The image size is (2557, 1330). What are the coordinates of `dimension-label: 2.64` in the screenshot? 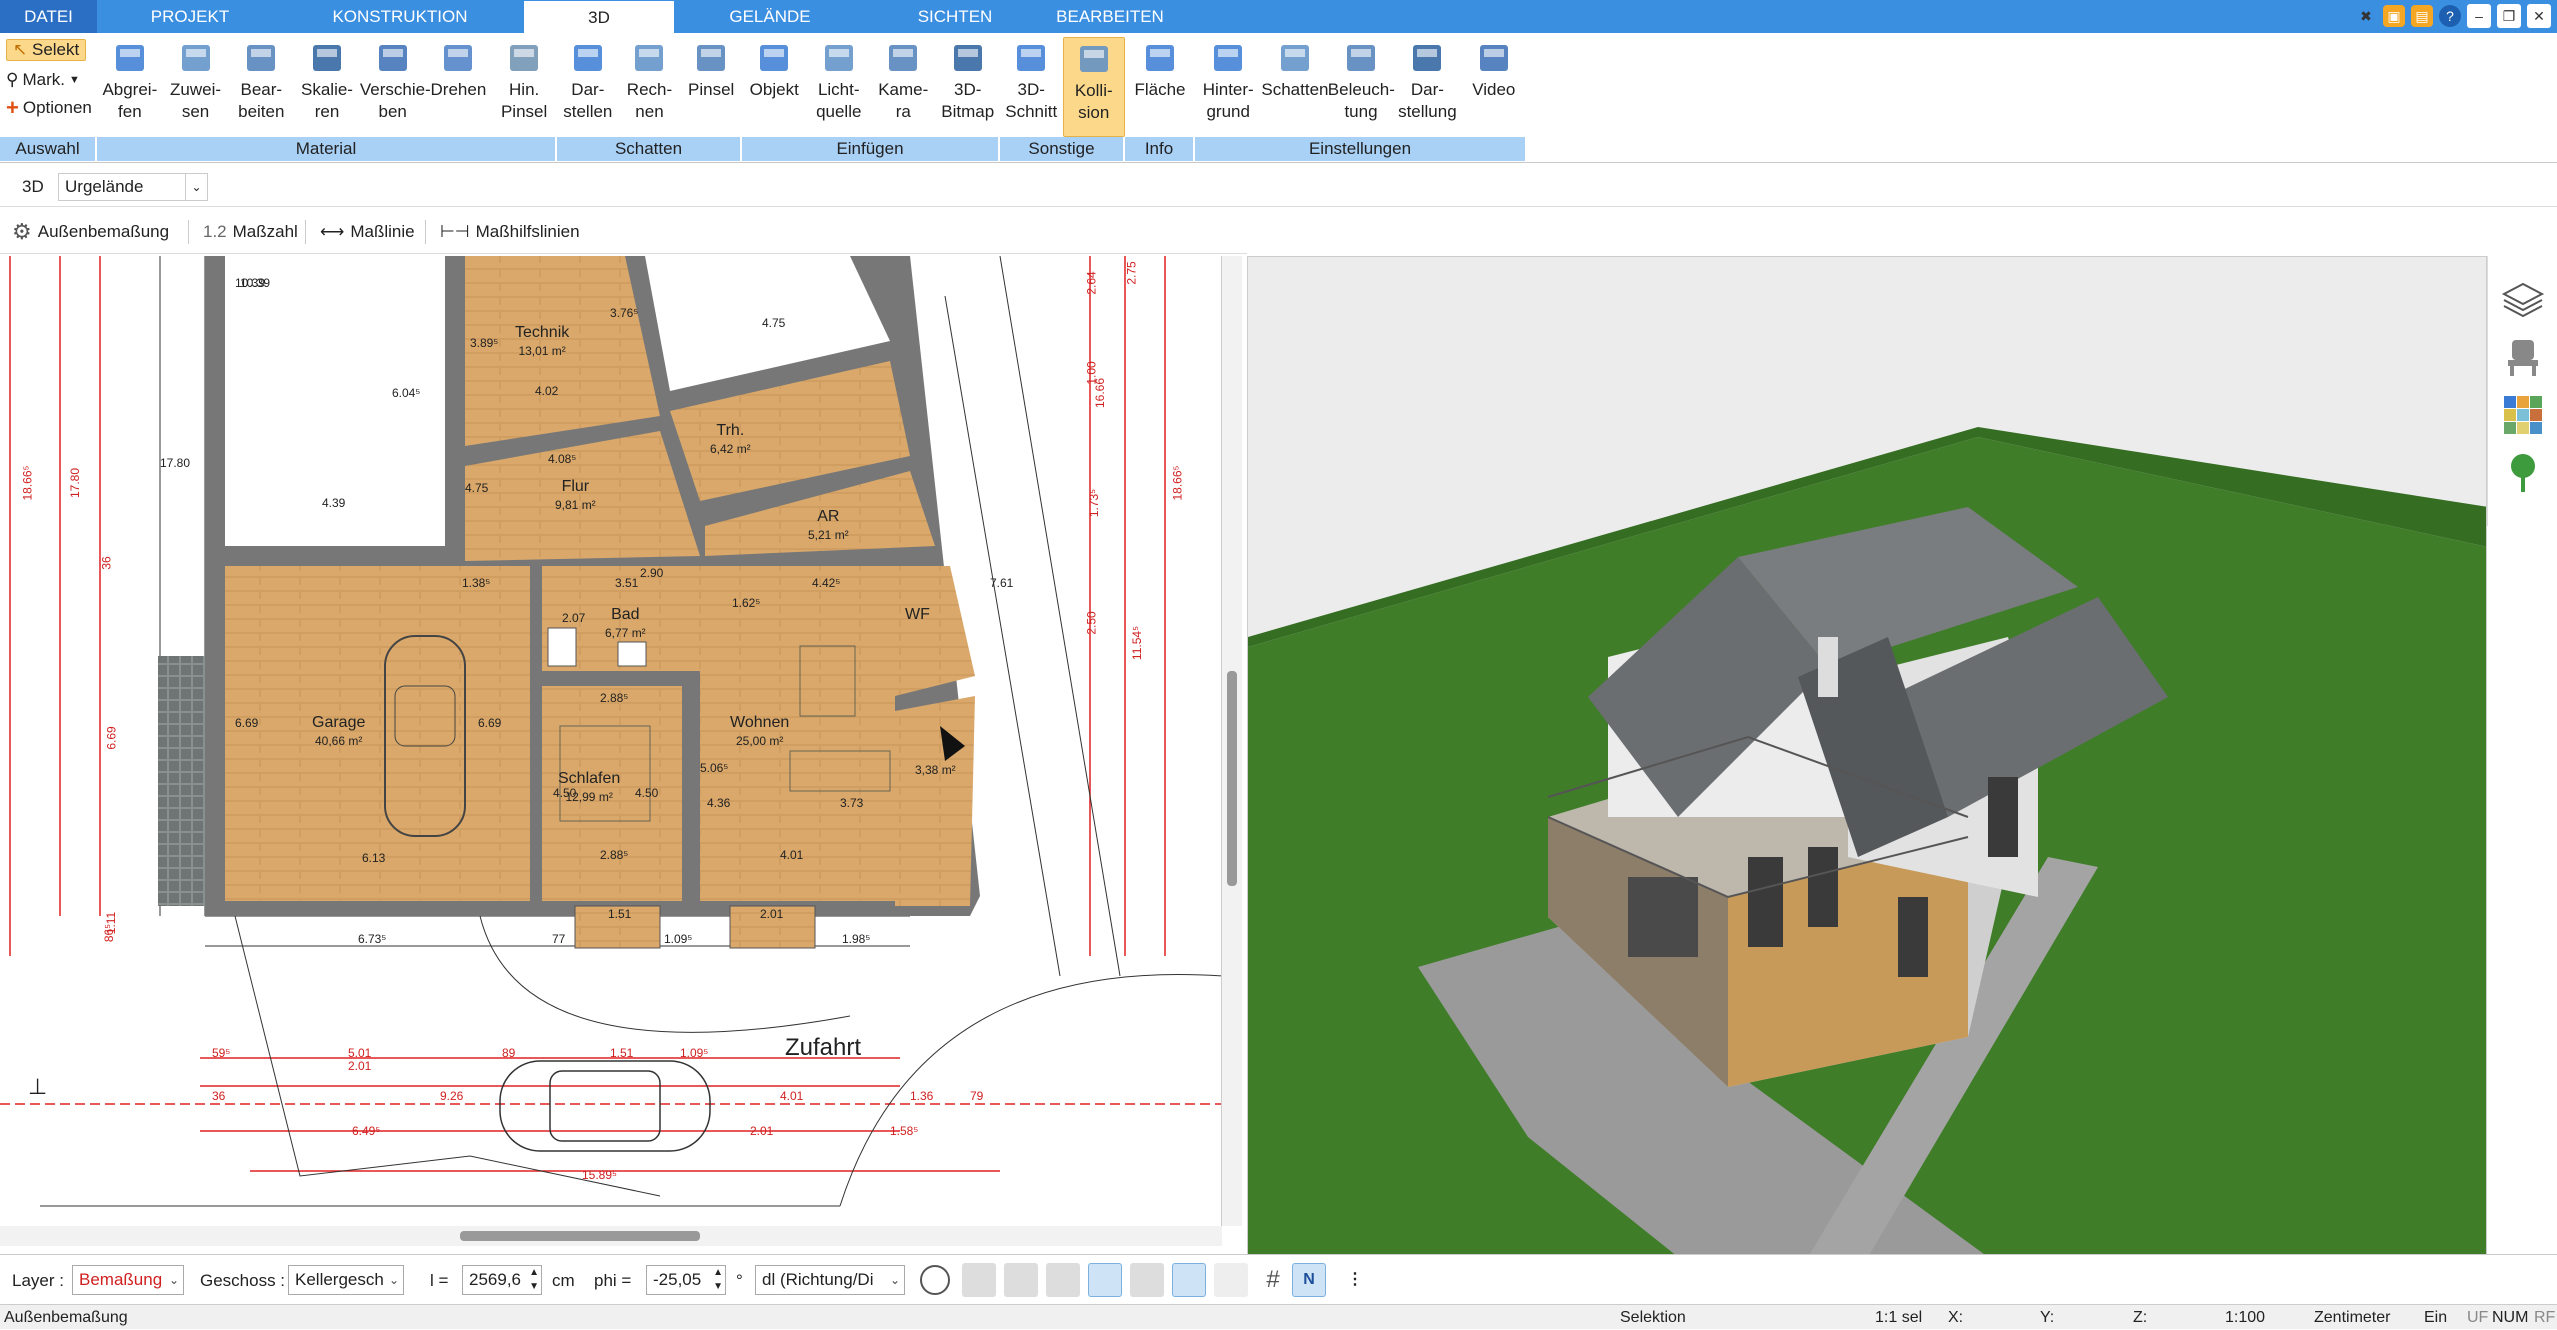 It's located at (1091, 283).